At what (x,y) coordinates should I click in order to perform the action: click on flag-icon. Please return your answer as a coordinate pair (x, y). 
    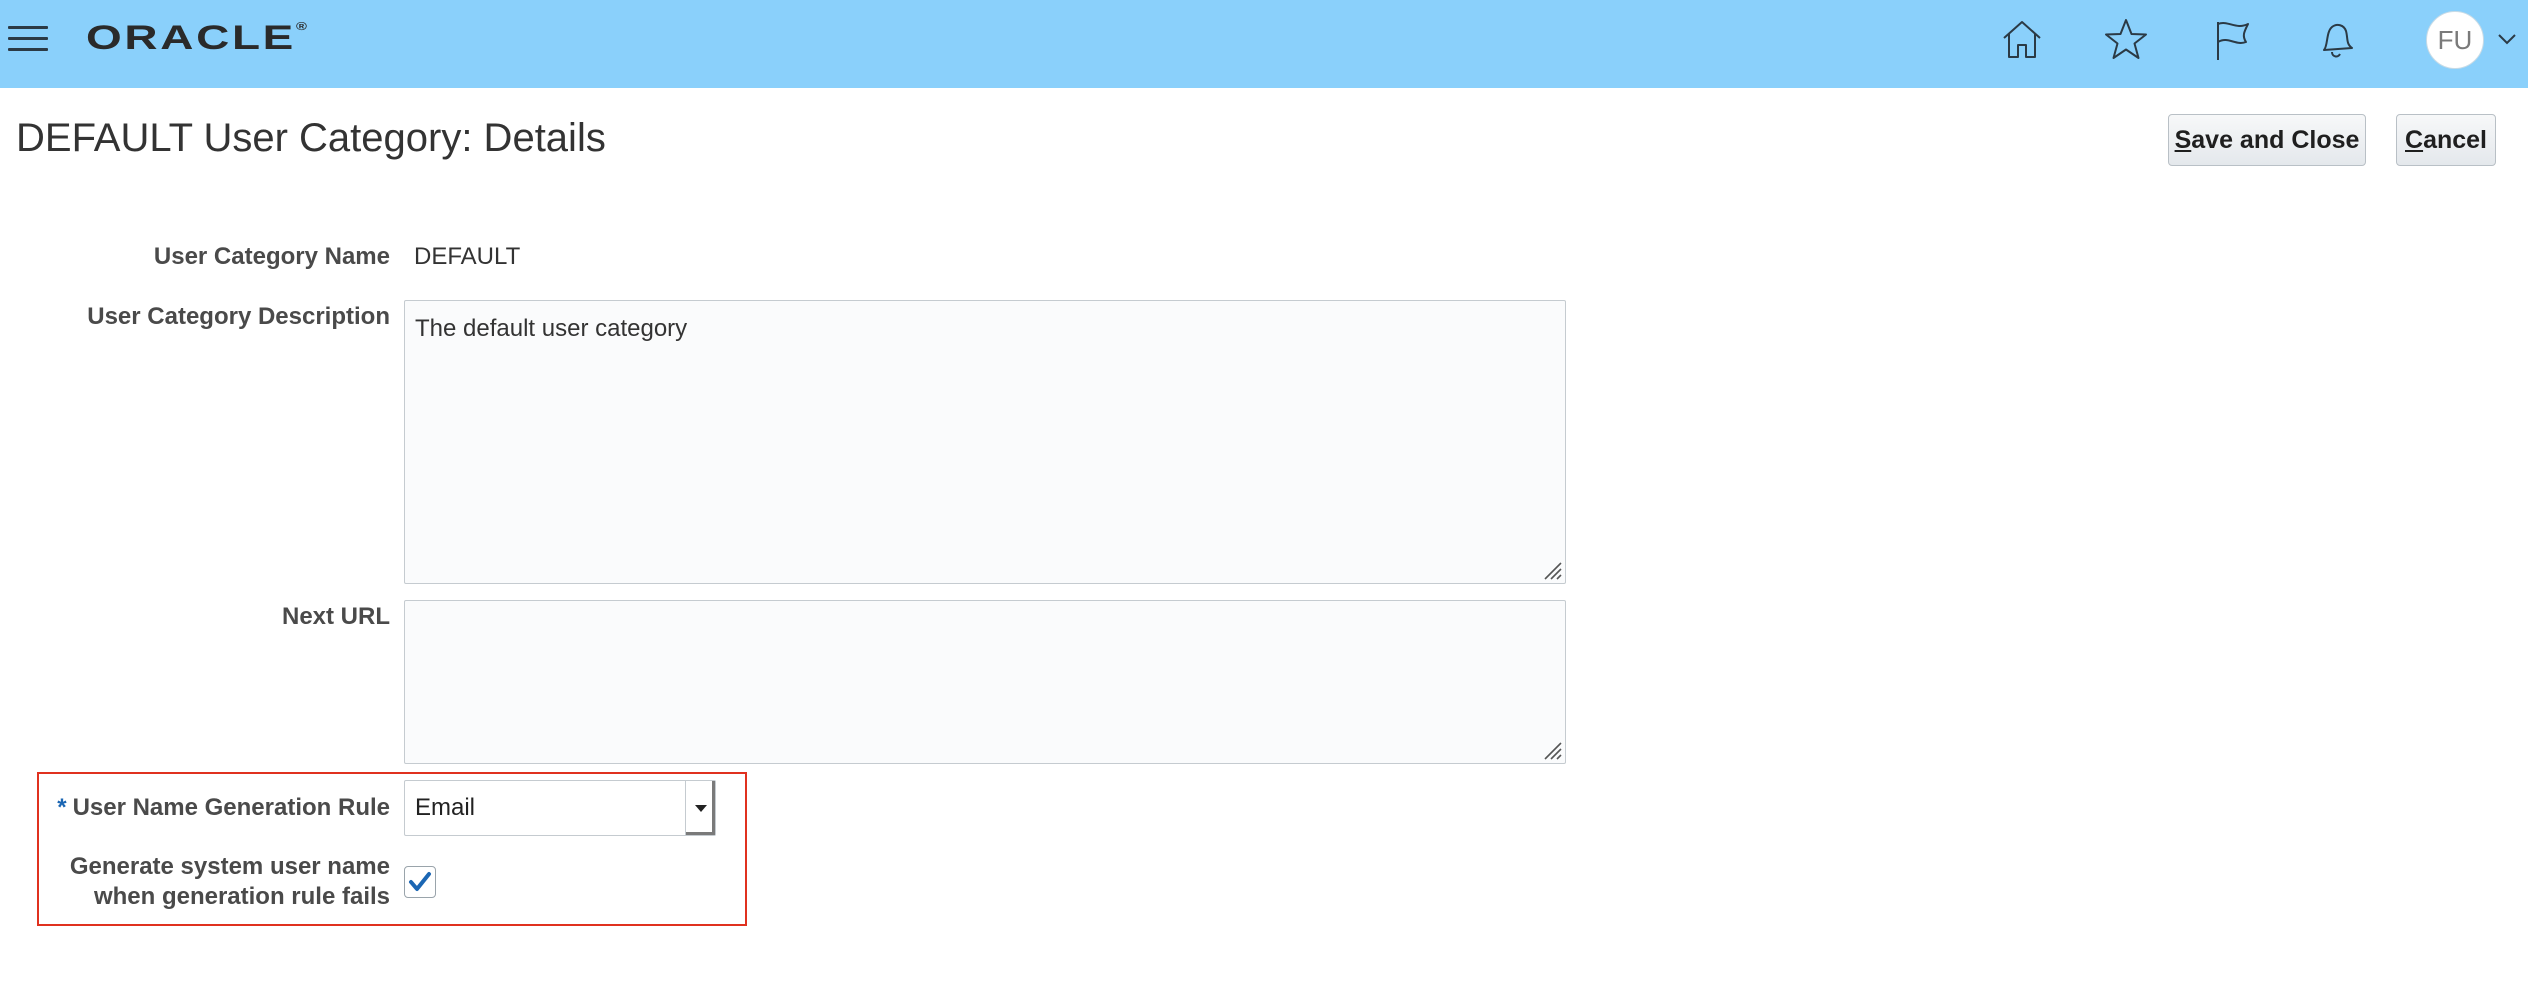
    Looking at the image, I should click on (2232, 40).